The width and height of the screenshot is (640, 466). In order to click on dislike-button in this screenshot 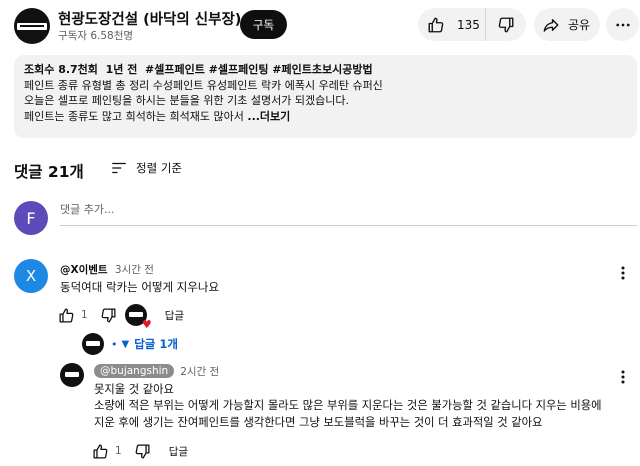, I will do `click(506, 24)`.